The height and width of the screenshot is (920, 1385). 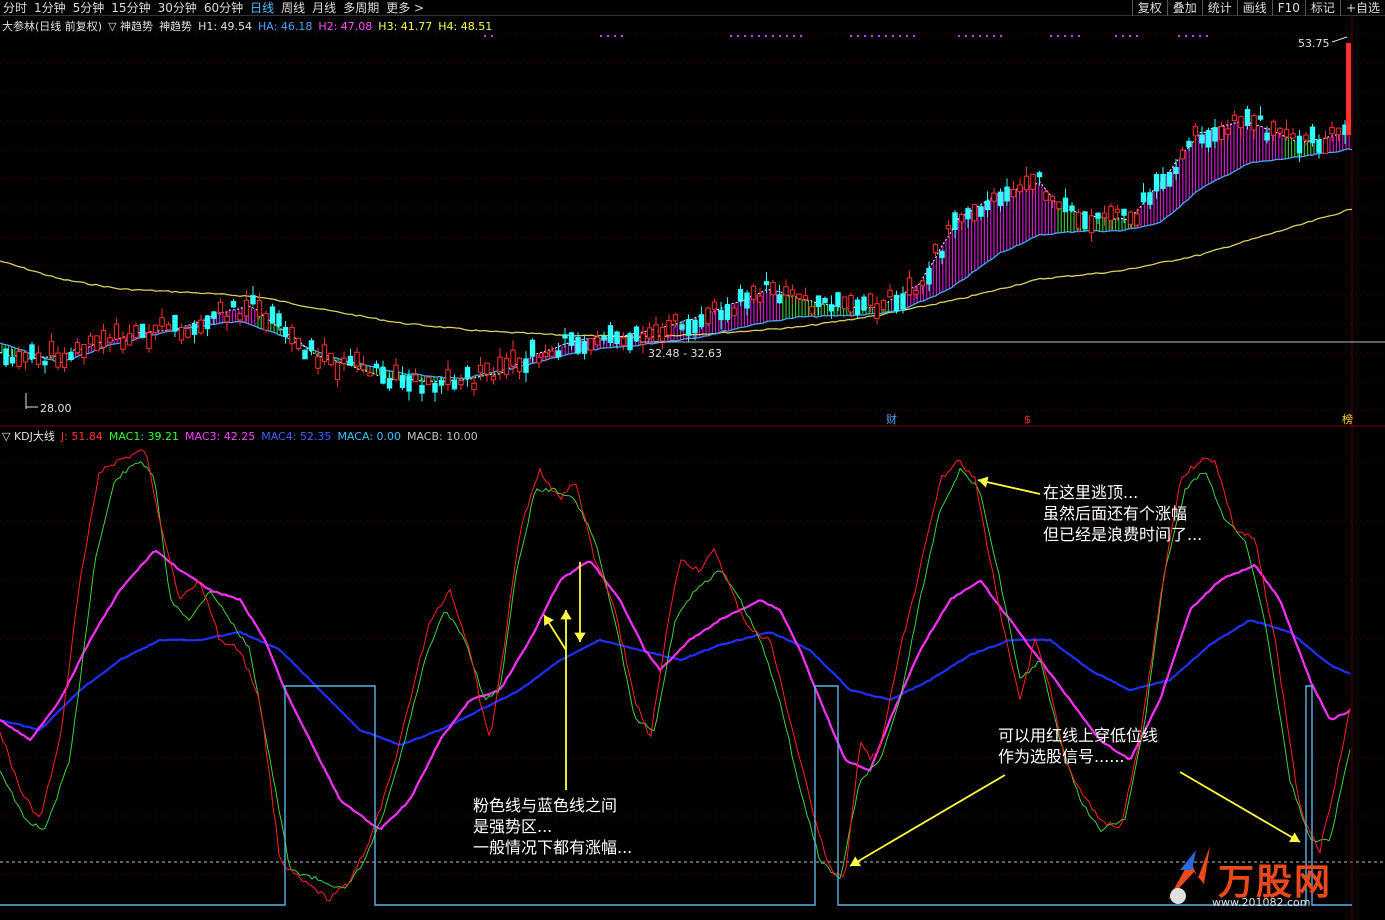 I want to click on more-periods-button: 更多 >, so click(x=405, y=8).